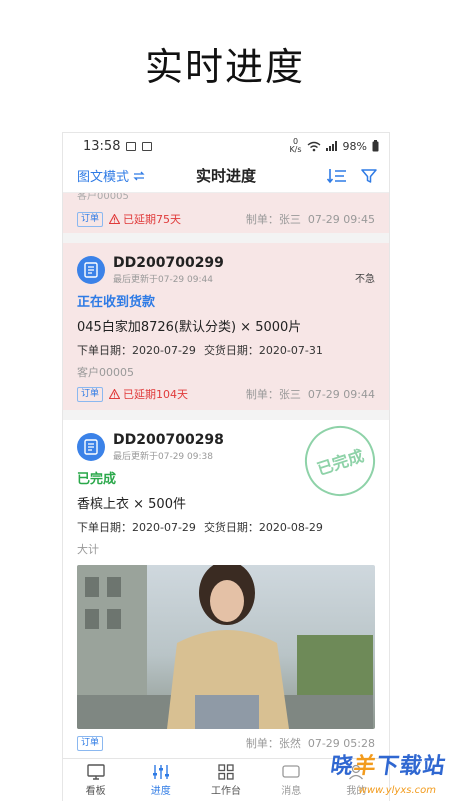 This screenshot has width=450, height=801. Describe the element at coordinates (103, 197) in the screenshot. I see `order-customer-partial: 客户00005` at that location.